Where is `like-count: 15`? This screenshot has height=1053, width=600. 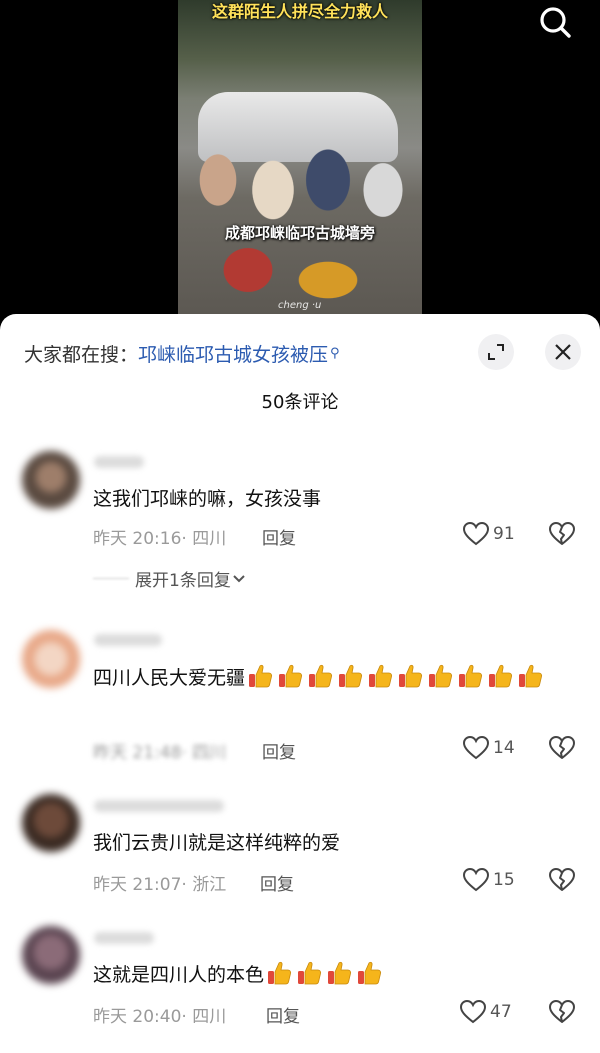
like-count: 15 is located at coordinates (504, 880).